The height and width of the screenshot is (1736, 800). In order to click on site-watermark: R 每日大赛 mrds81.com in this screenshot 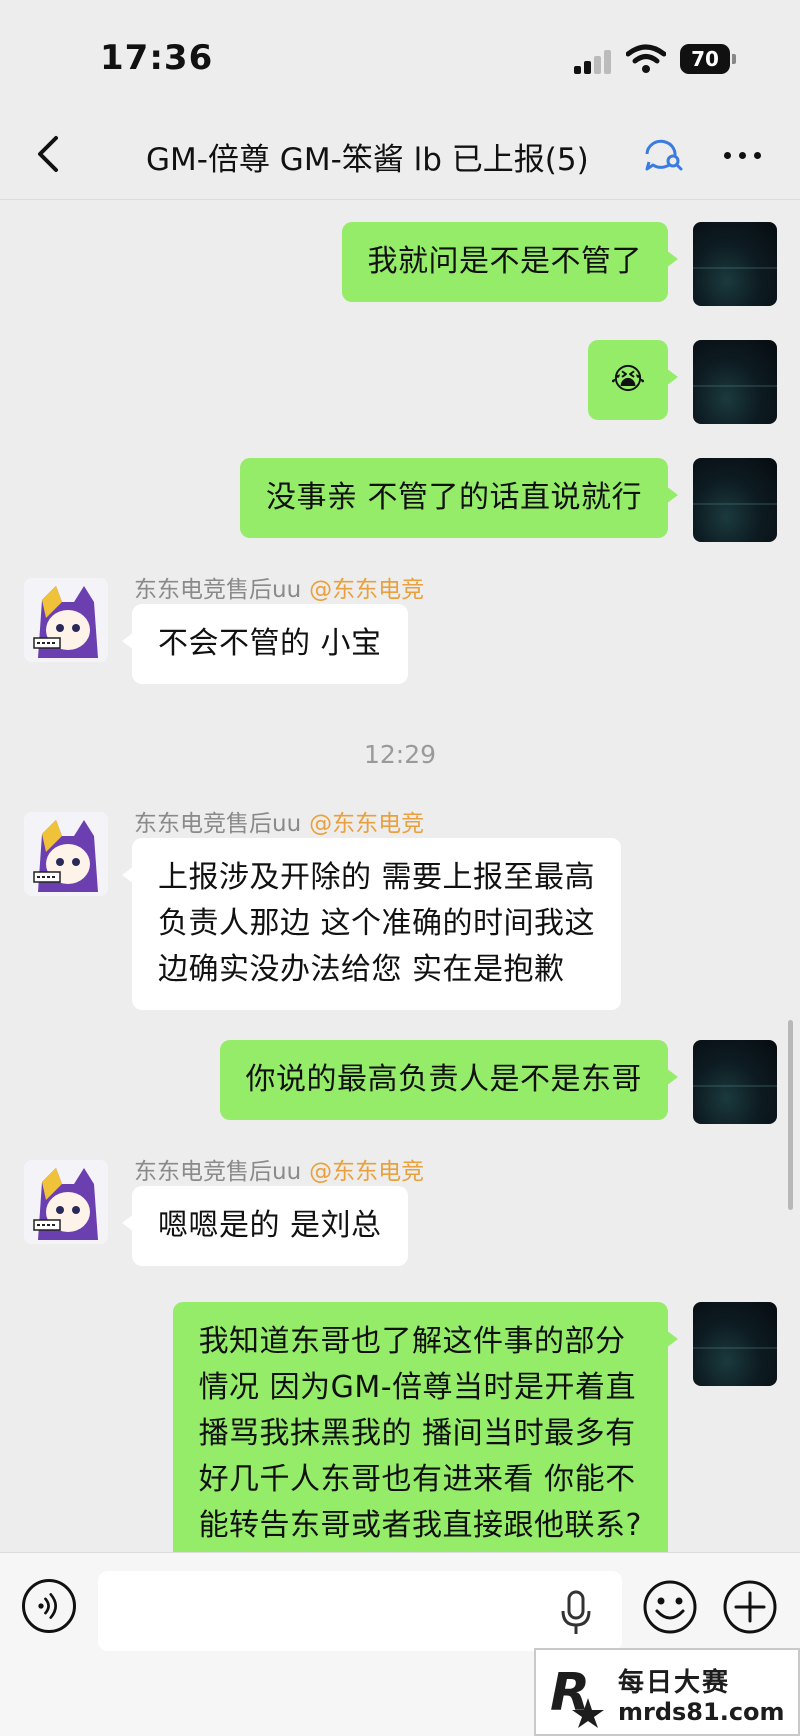, I will do `click(667, 1692)`.